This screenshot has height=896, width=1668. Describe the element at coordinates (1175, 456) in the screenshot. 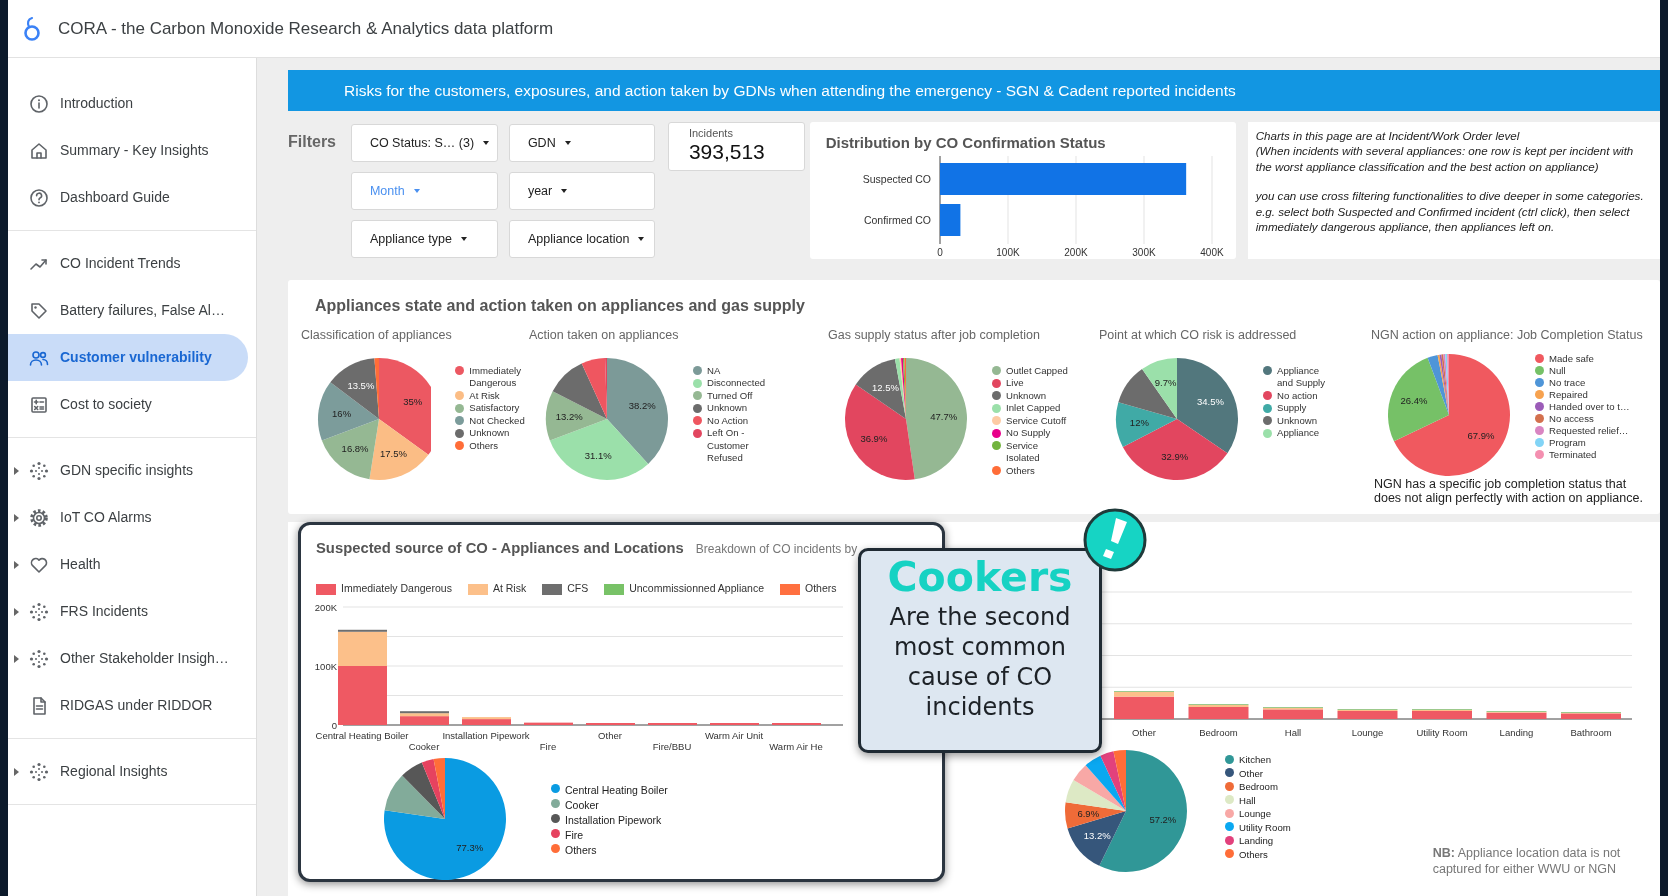

I see `data-label: 32.9%` at that location.